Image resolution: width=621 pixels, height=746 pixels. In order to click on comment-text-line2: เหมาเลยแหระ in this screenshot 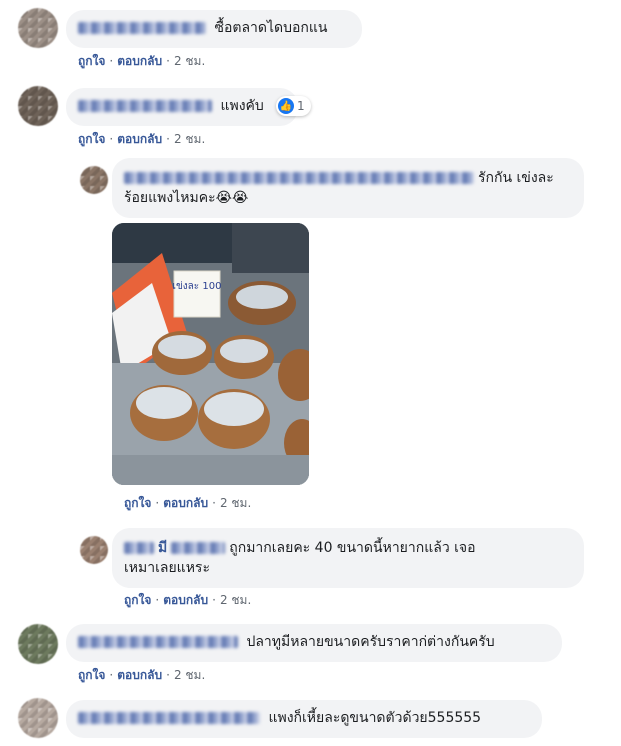, I will do `click(167, 568)`.